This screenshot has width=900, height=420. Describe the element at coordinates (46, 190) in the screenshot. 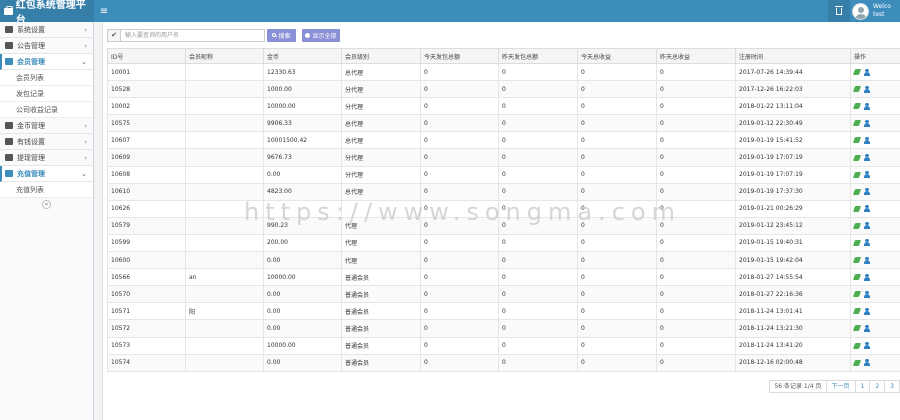

I see `sidebar-subitem-recharge-list: 充值列表` at that location.